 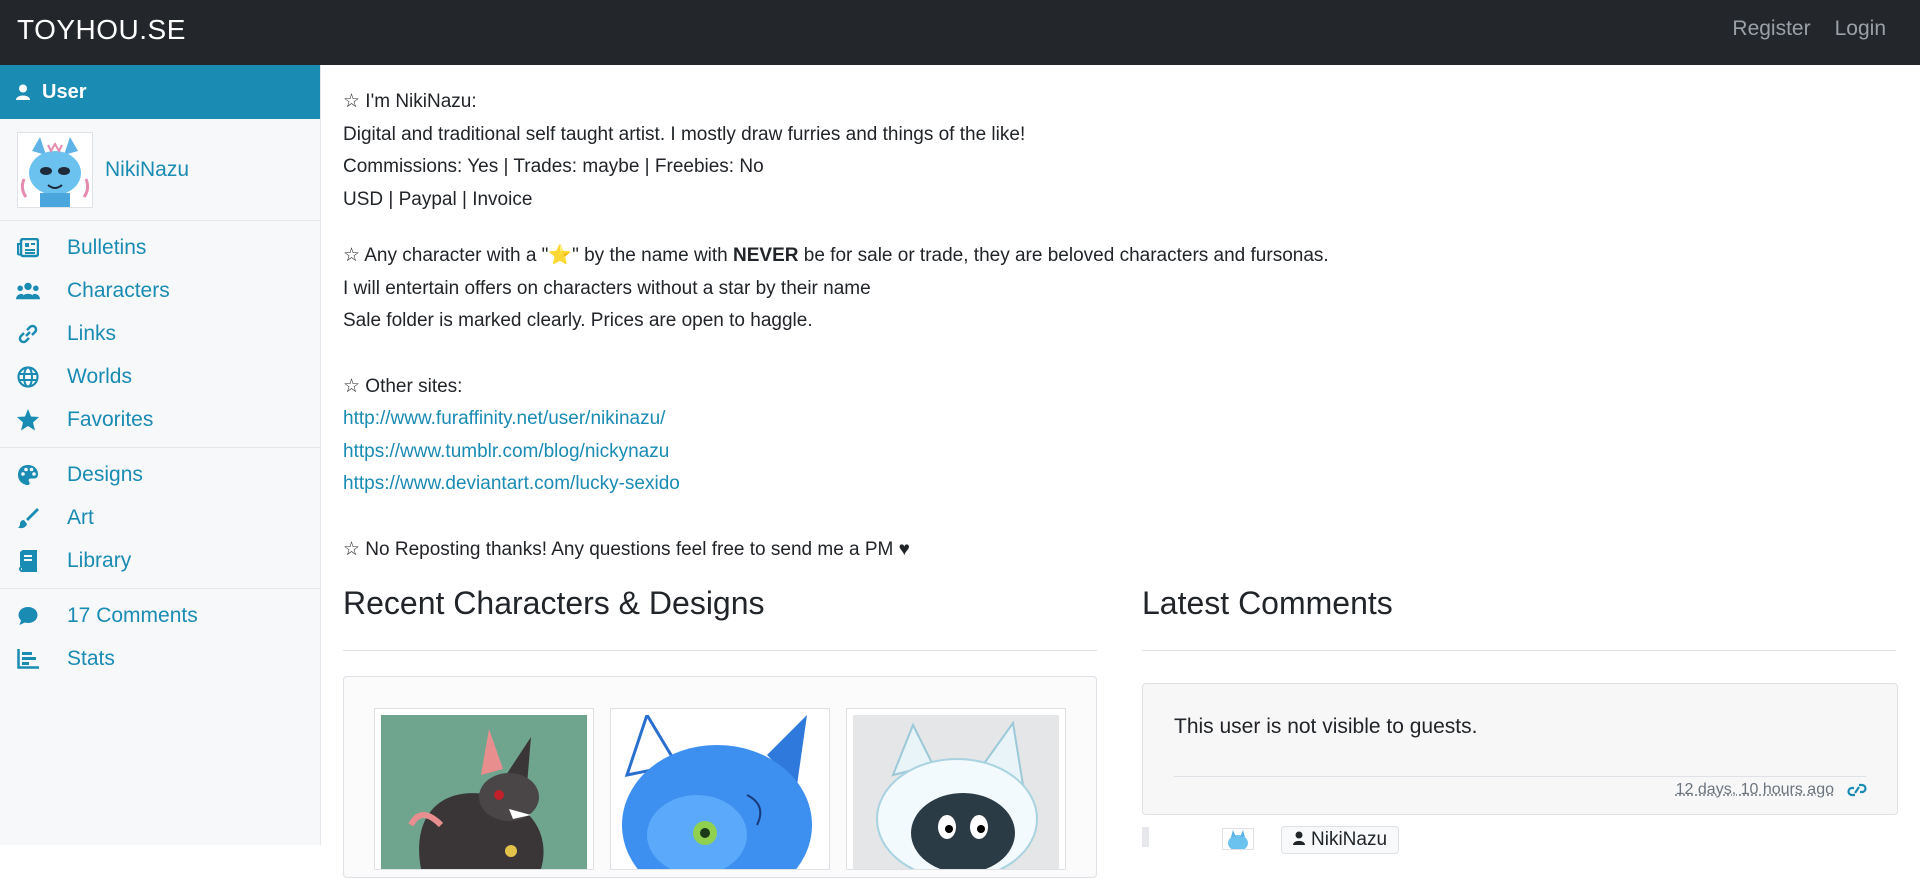 I want to click on sidebar-item-favorites: Favorites, so click(x=160, y=419).